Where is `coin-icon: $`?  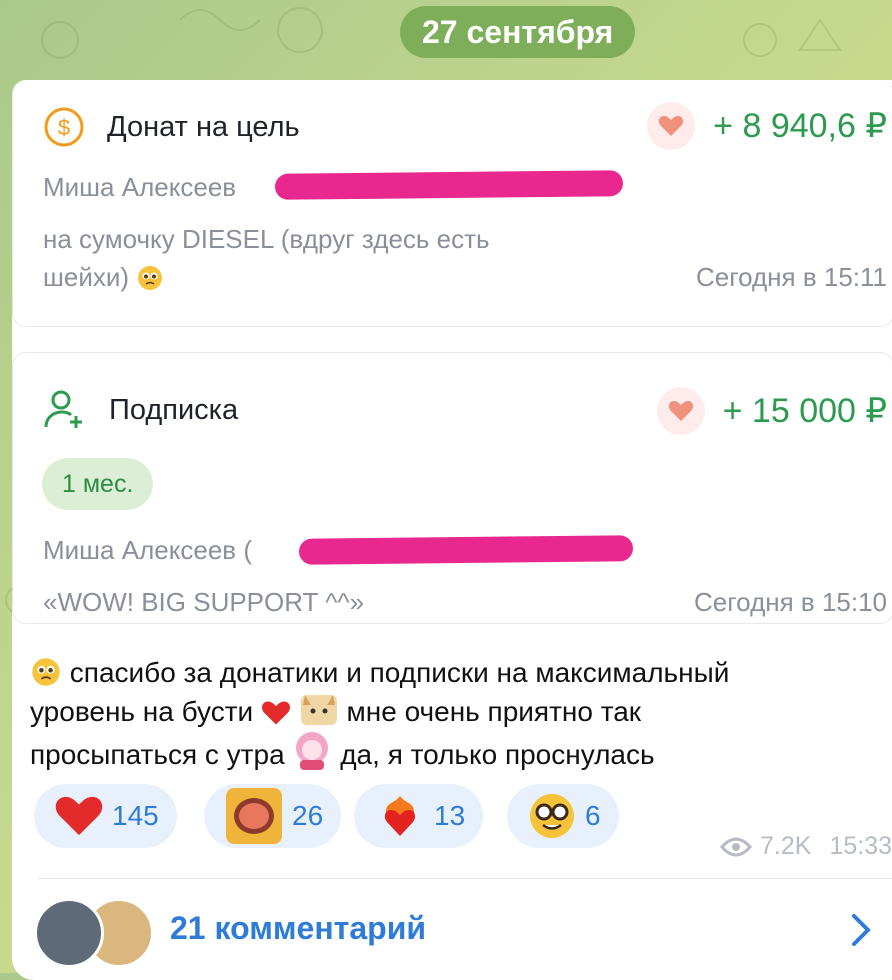
coin-icon: $ is located at coordinates (64, 127).